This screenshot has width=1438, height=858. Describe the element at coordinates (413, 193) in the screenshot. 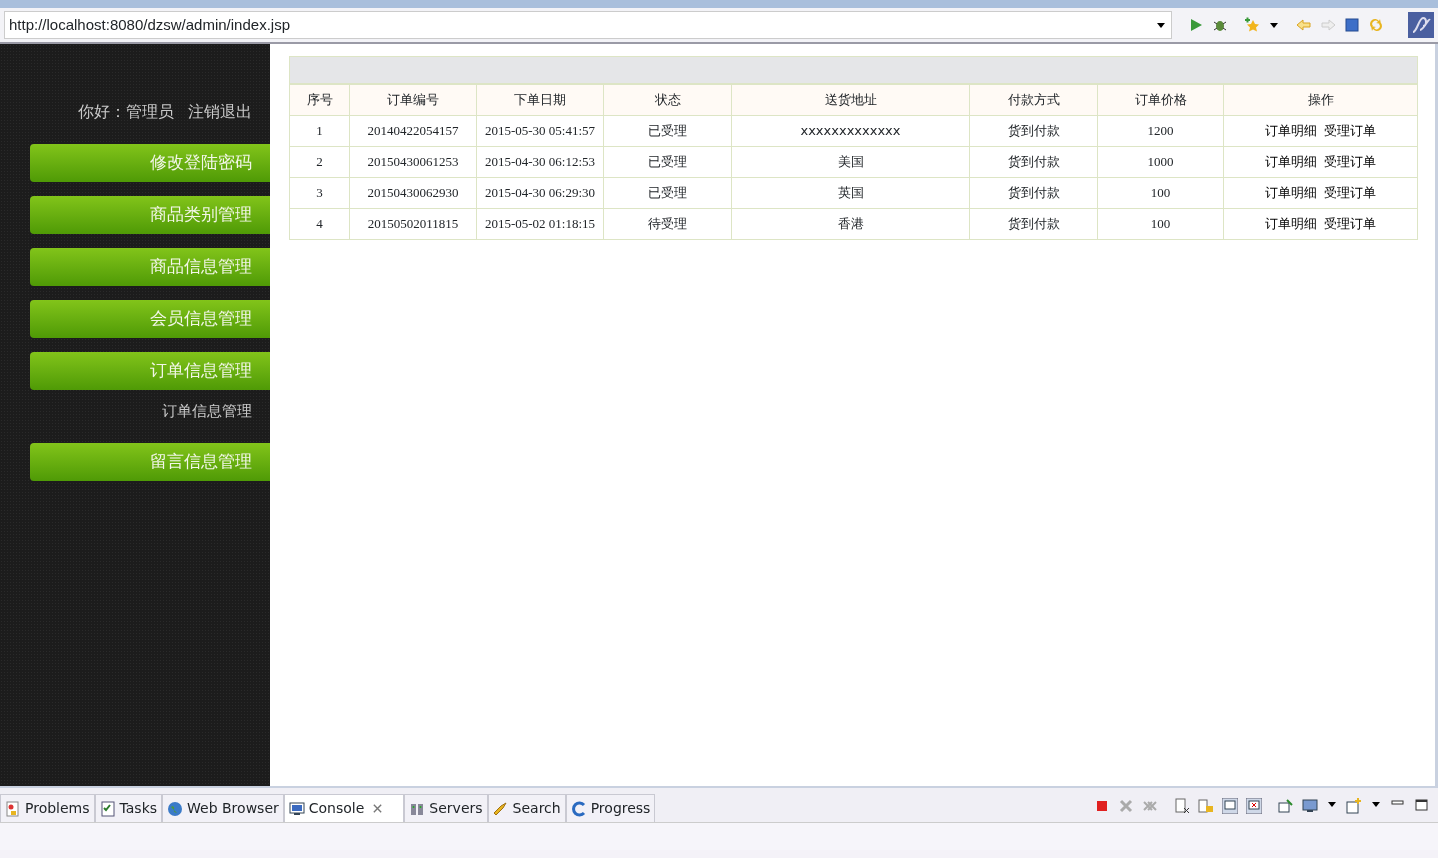

I see `table-cell: 20150430062930` at that location.